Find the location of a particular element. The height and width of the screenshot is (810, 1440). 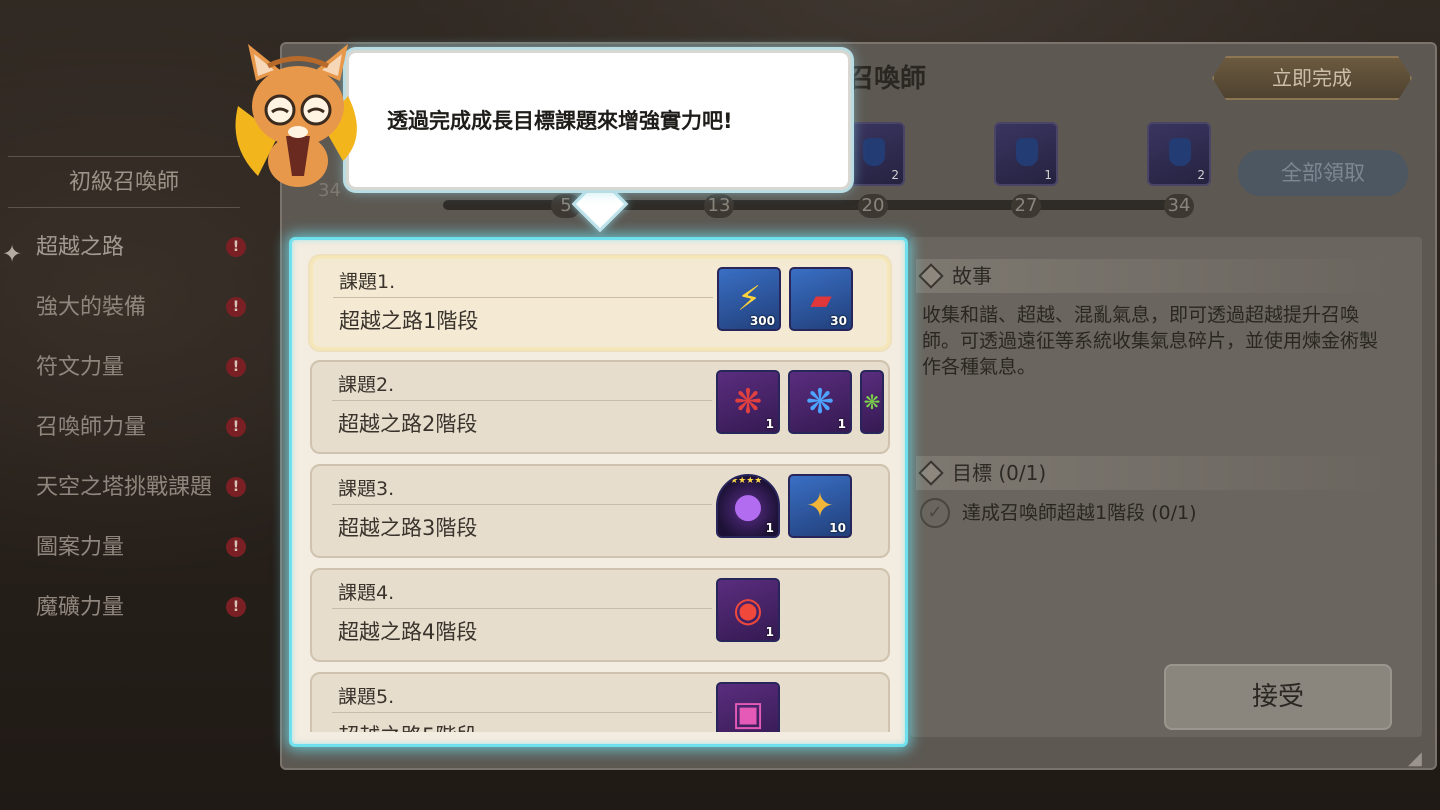

sidebar-item-label: 符文力量 is located at coordinates (80, 367).